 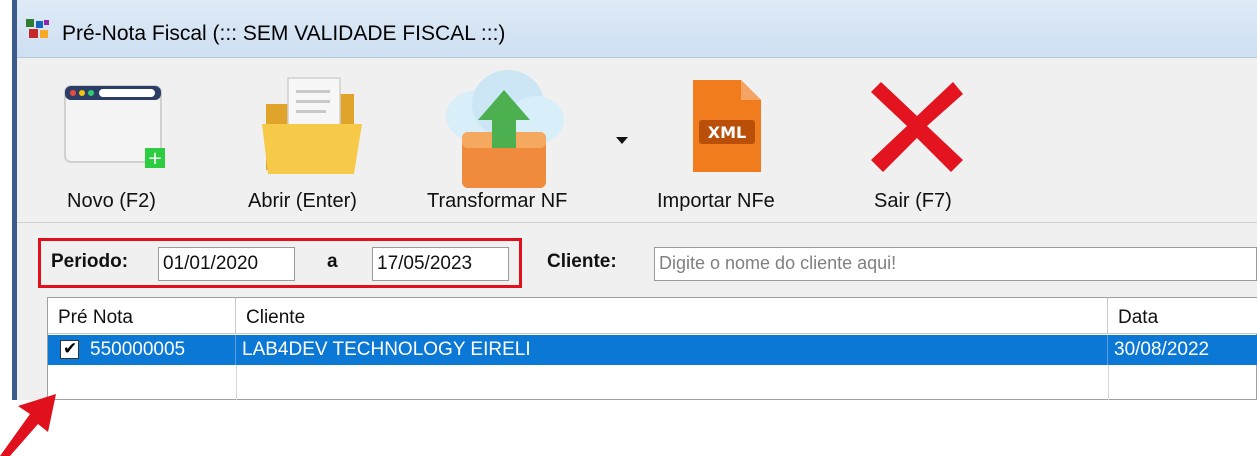 I want to click on import-nfe-button-label: Importar NFe, so click(x=716, y=201).